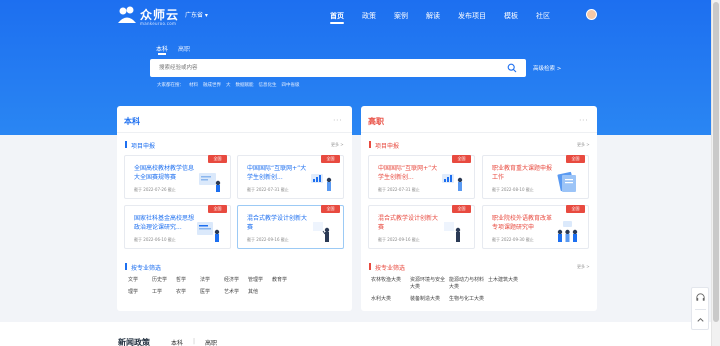 The height and width of the screenshot is (346, 720). I want to click on nav-community: 社区, so click(543, 16).